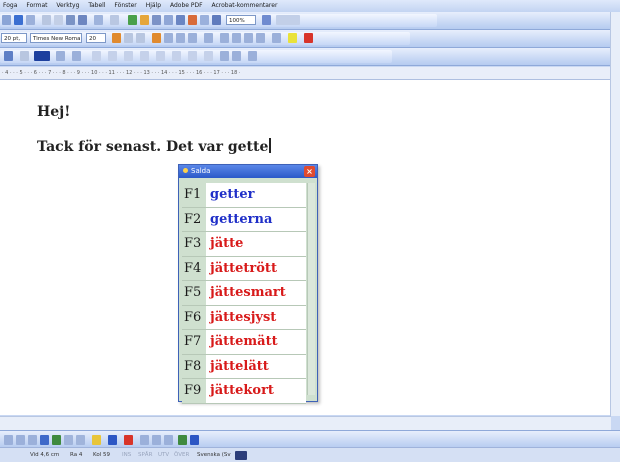 The width and height of the screenshot is (620, 462). I want to click on shadow-icon, so click(182, 440).